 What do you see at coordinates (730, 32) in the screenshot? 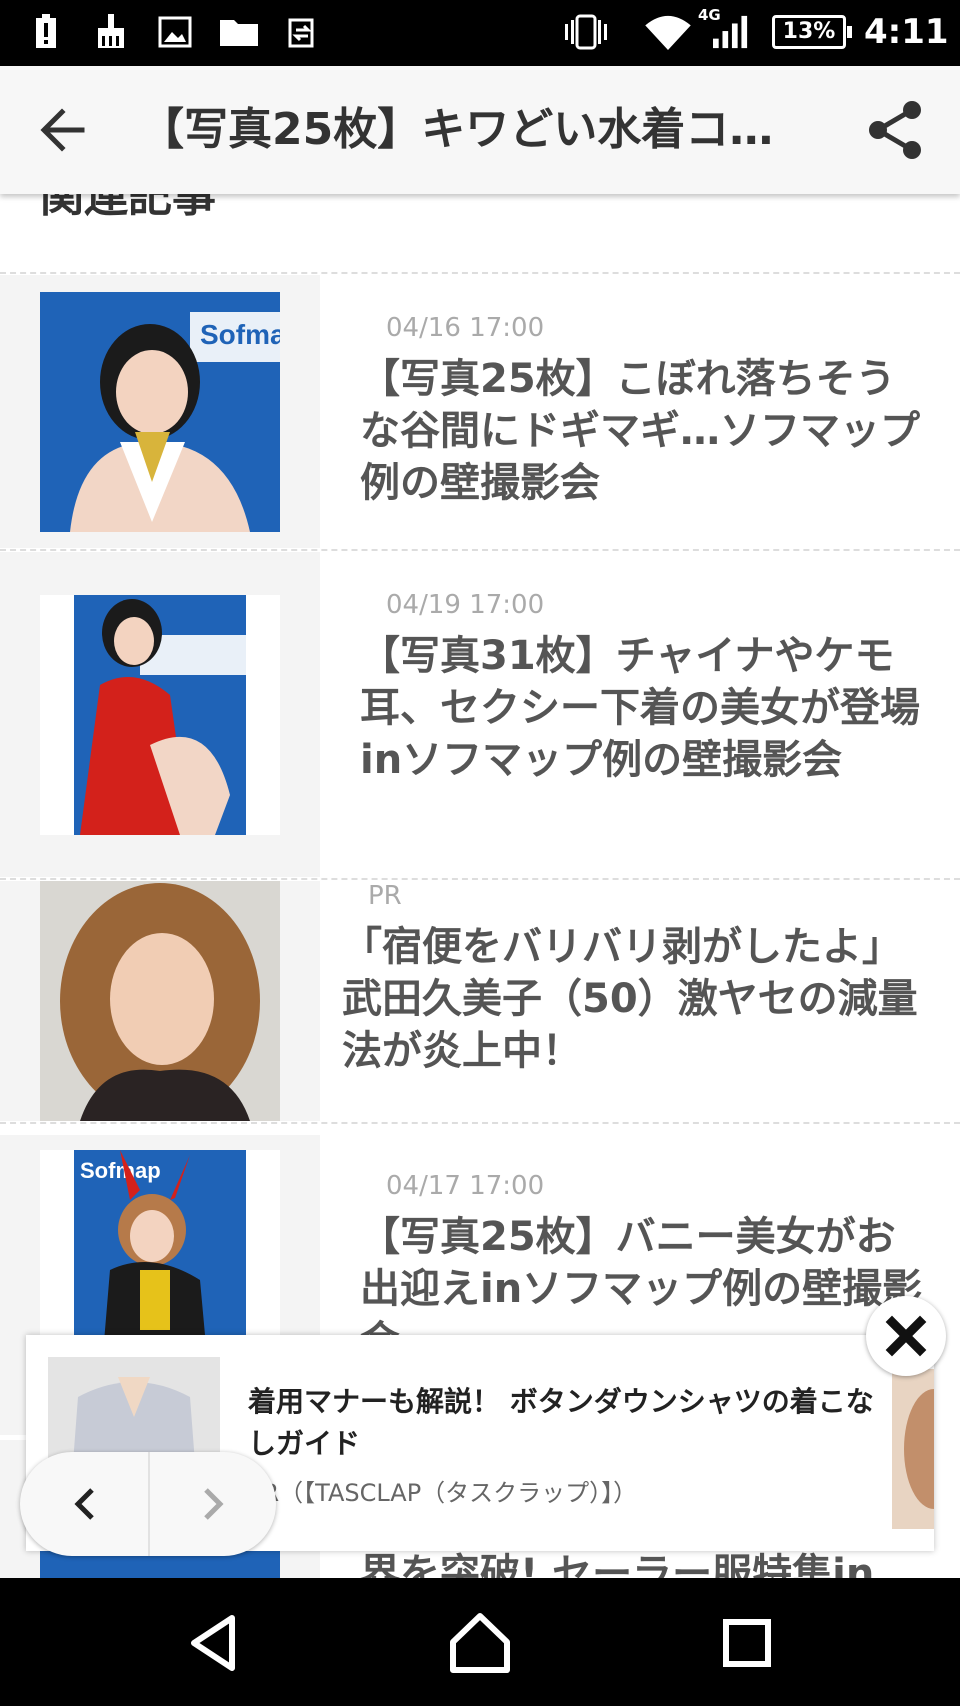
I see `signal-icon` at bounding box center [730, 32].